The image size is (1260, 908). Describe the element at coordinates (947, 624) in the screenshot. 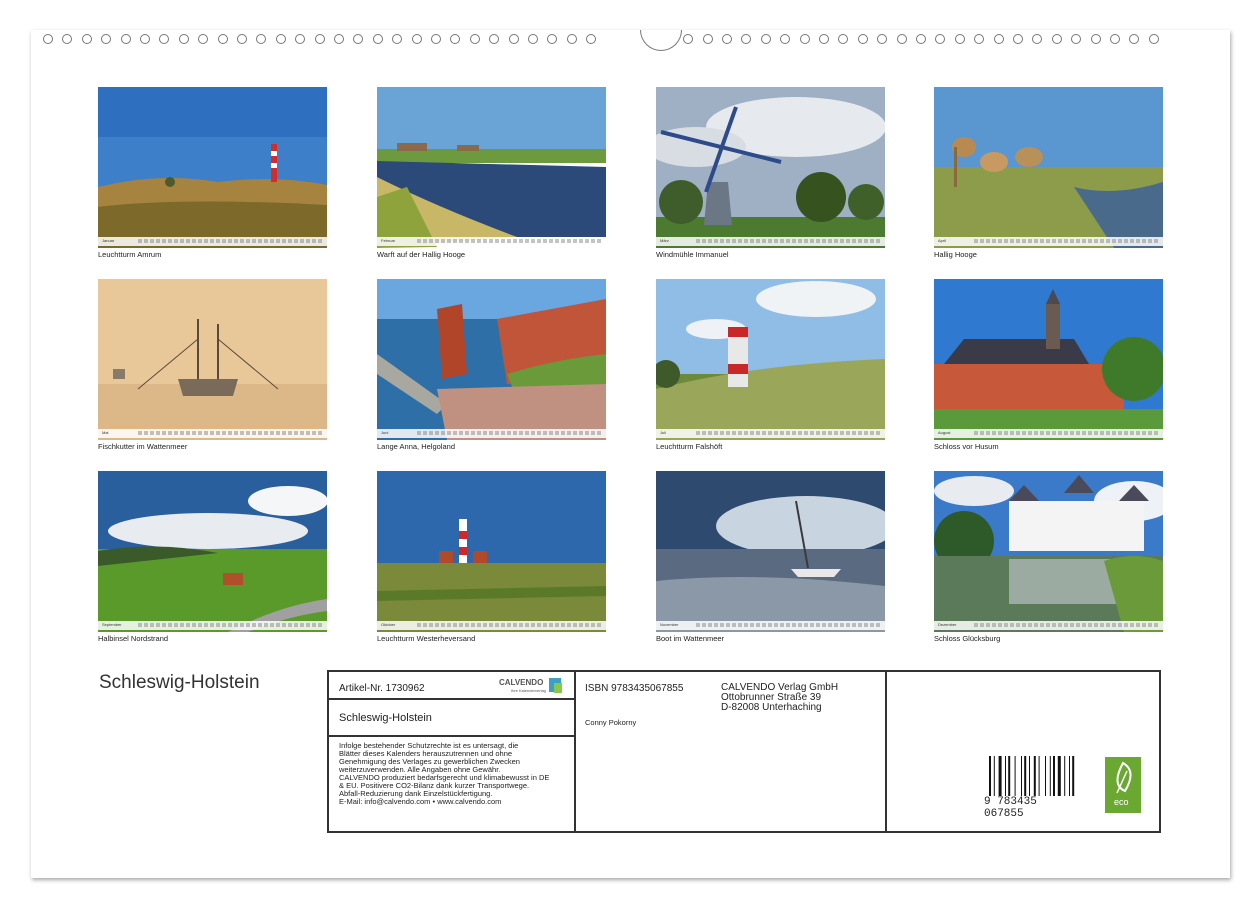

I see `month-label: Dezember` at that location.